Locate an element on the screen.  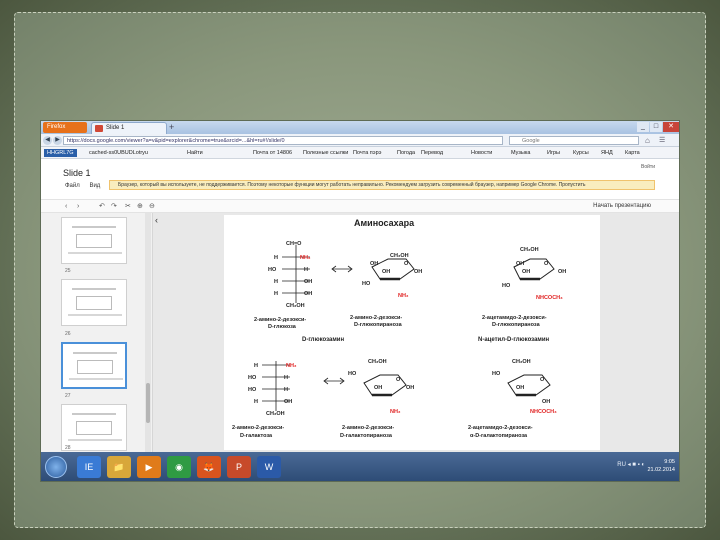
powerpoint-icon: P is located at coordinates (239, 467).